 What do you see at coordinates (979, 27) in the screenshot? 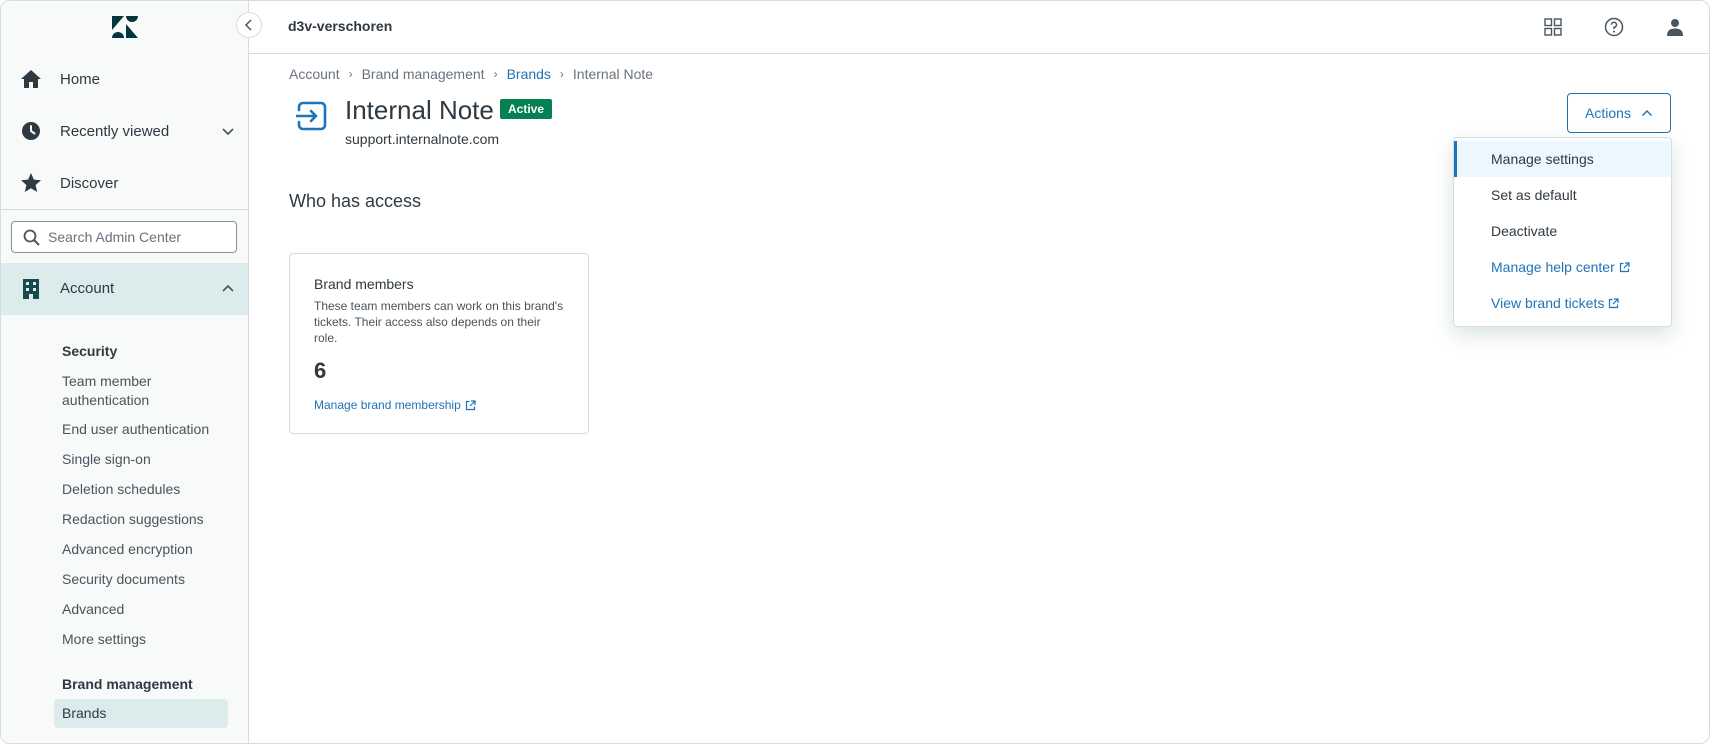
I see `top-bar: d3v-verschoren` at bounding box center [979, 27].